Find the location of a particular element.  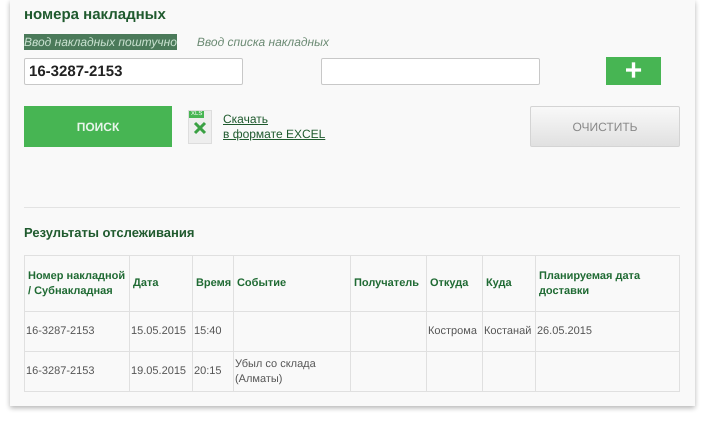

input-field: 16-3287-2153 is located at coordinates (133, 71).